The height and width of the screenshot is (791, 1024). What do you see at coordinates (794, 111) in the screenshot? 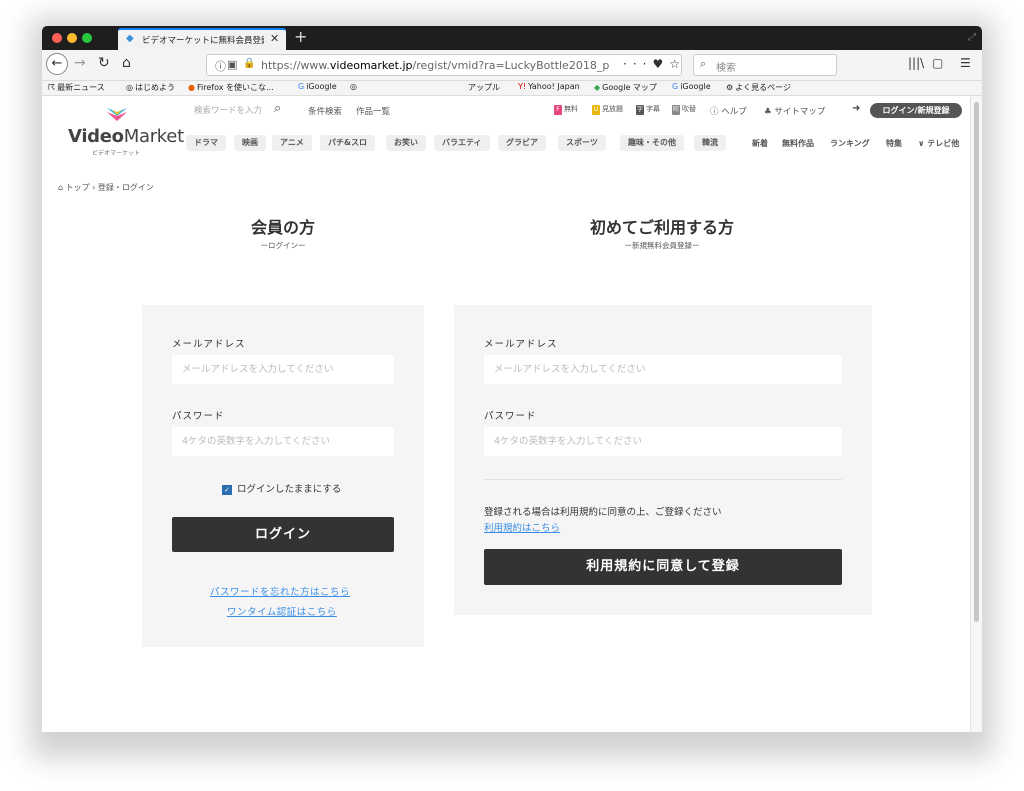
I see `sitemap-link: ♣ サイトマップ` at bounding box center [794, 111].